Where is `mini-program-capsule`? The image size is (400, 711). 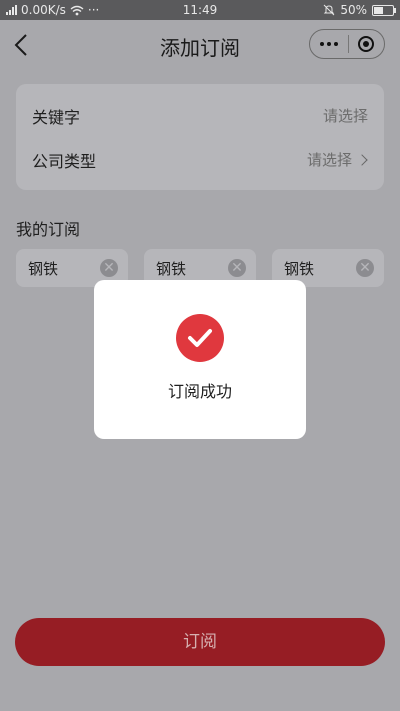
mini-program-capsule is located at coordinates (347, 44).